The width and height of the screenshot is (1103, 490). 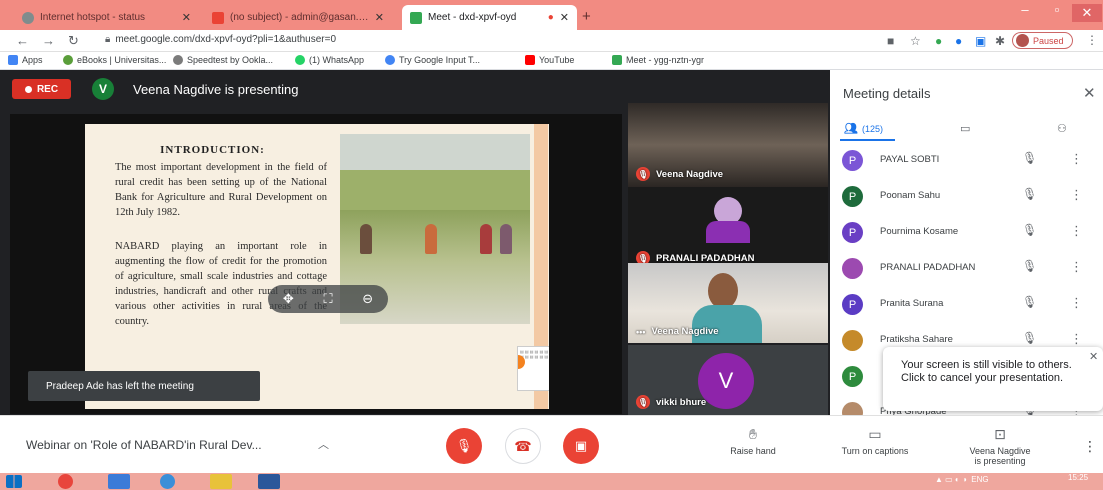 What do you see at coordinates (327, 299) in the screenshot?
I see `fullscreen-icon: ⛶` at bounding box center [327, 299].